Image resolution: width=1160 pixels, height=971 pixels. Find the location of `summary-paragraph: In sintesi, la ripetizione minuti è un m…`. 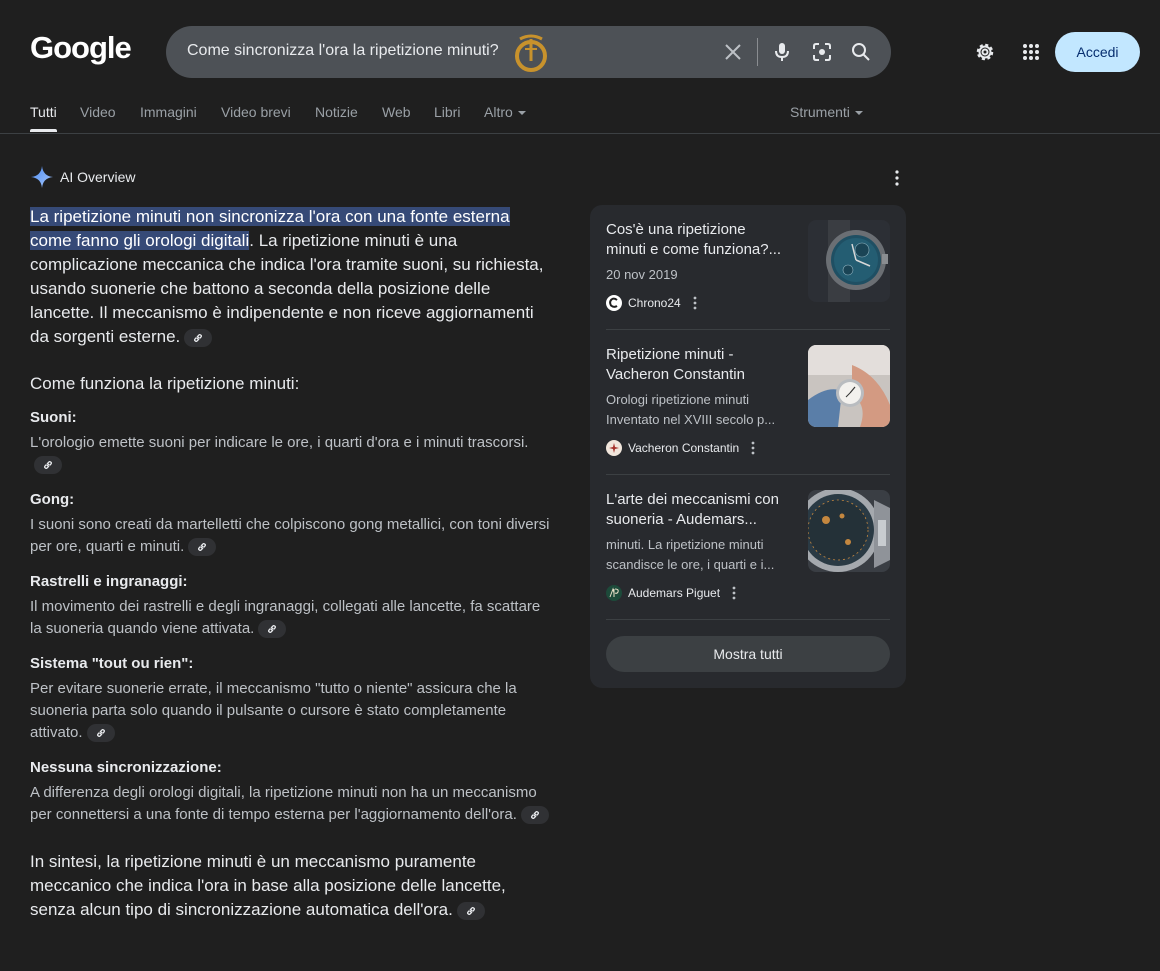

summary-paragraph: In sintesi, la ripetizione minuti è un m… is located at coordinates (290, 886).